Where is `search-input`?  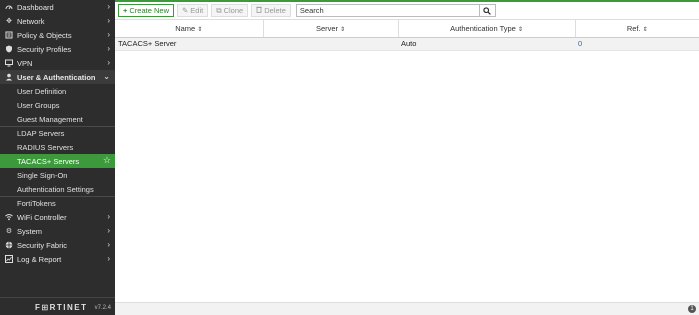 search-input is located at coordinates (387, 10).